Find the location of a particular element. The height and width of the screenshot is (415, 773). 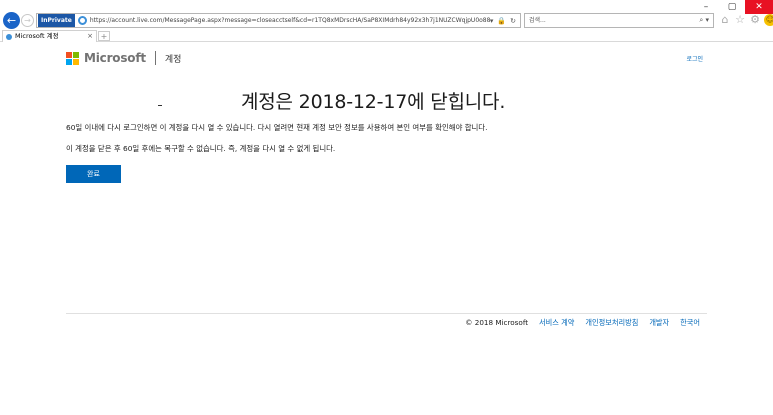

inprivate-badge: InPrivate is located at coordinates (56, 20).